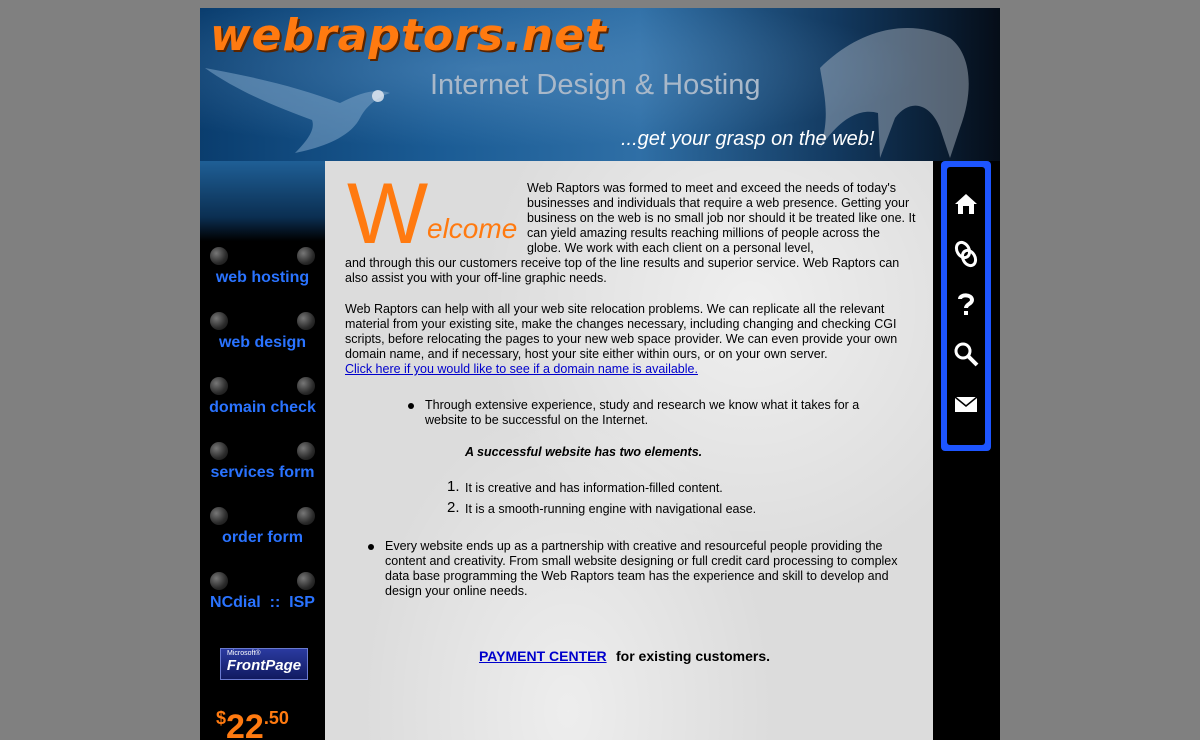 The image size is (1200, 740). Describe the element at coordinates (262, 602) in the screenshot. I see `sidebar-item-label: NCdial :: ISP` at that location.